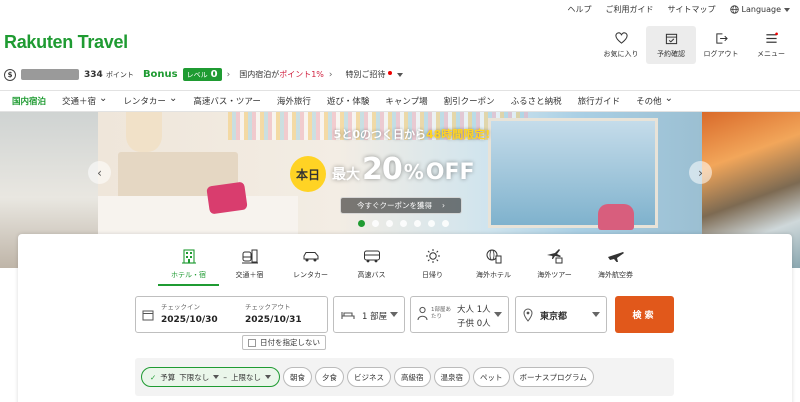  I want to click on points-unit: ポイント, so click(119, 74).